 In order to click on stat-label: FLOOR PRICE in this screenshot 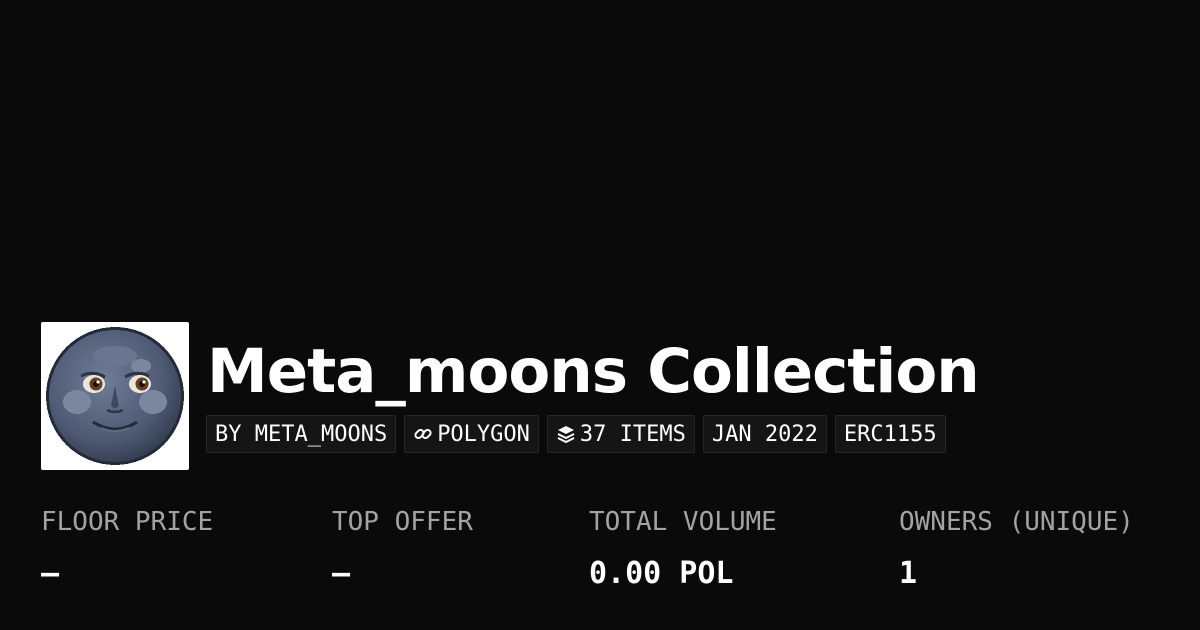, I will do `click(127, 522)`.